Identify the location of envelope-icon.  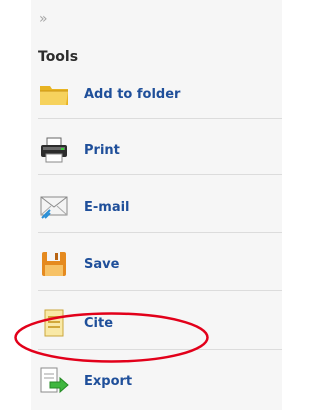
(54, 207).